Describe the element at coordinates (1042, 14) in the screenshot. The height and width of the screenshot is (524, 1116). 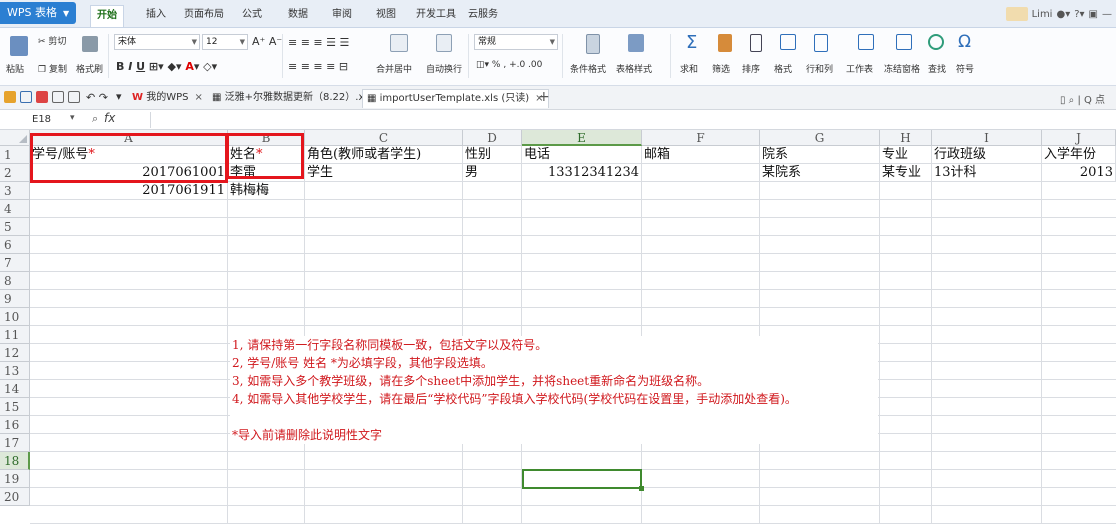
I see `user-name: Limi` at that location.